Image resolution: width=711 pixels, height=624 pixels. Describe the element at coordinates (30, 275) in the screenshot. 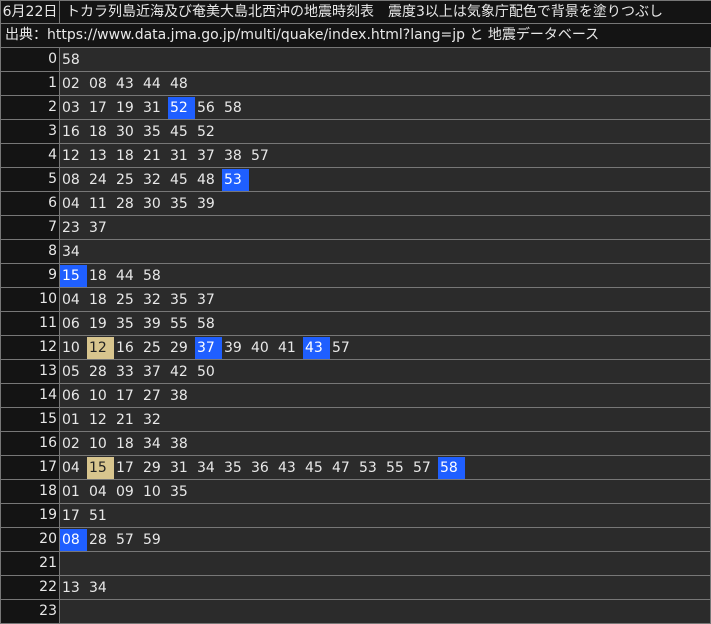

I see `hour-label: 9` at that location.